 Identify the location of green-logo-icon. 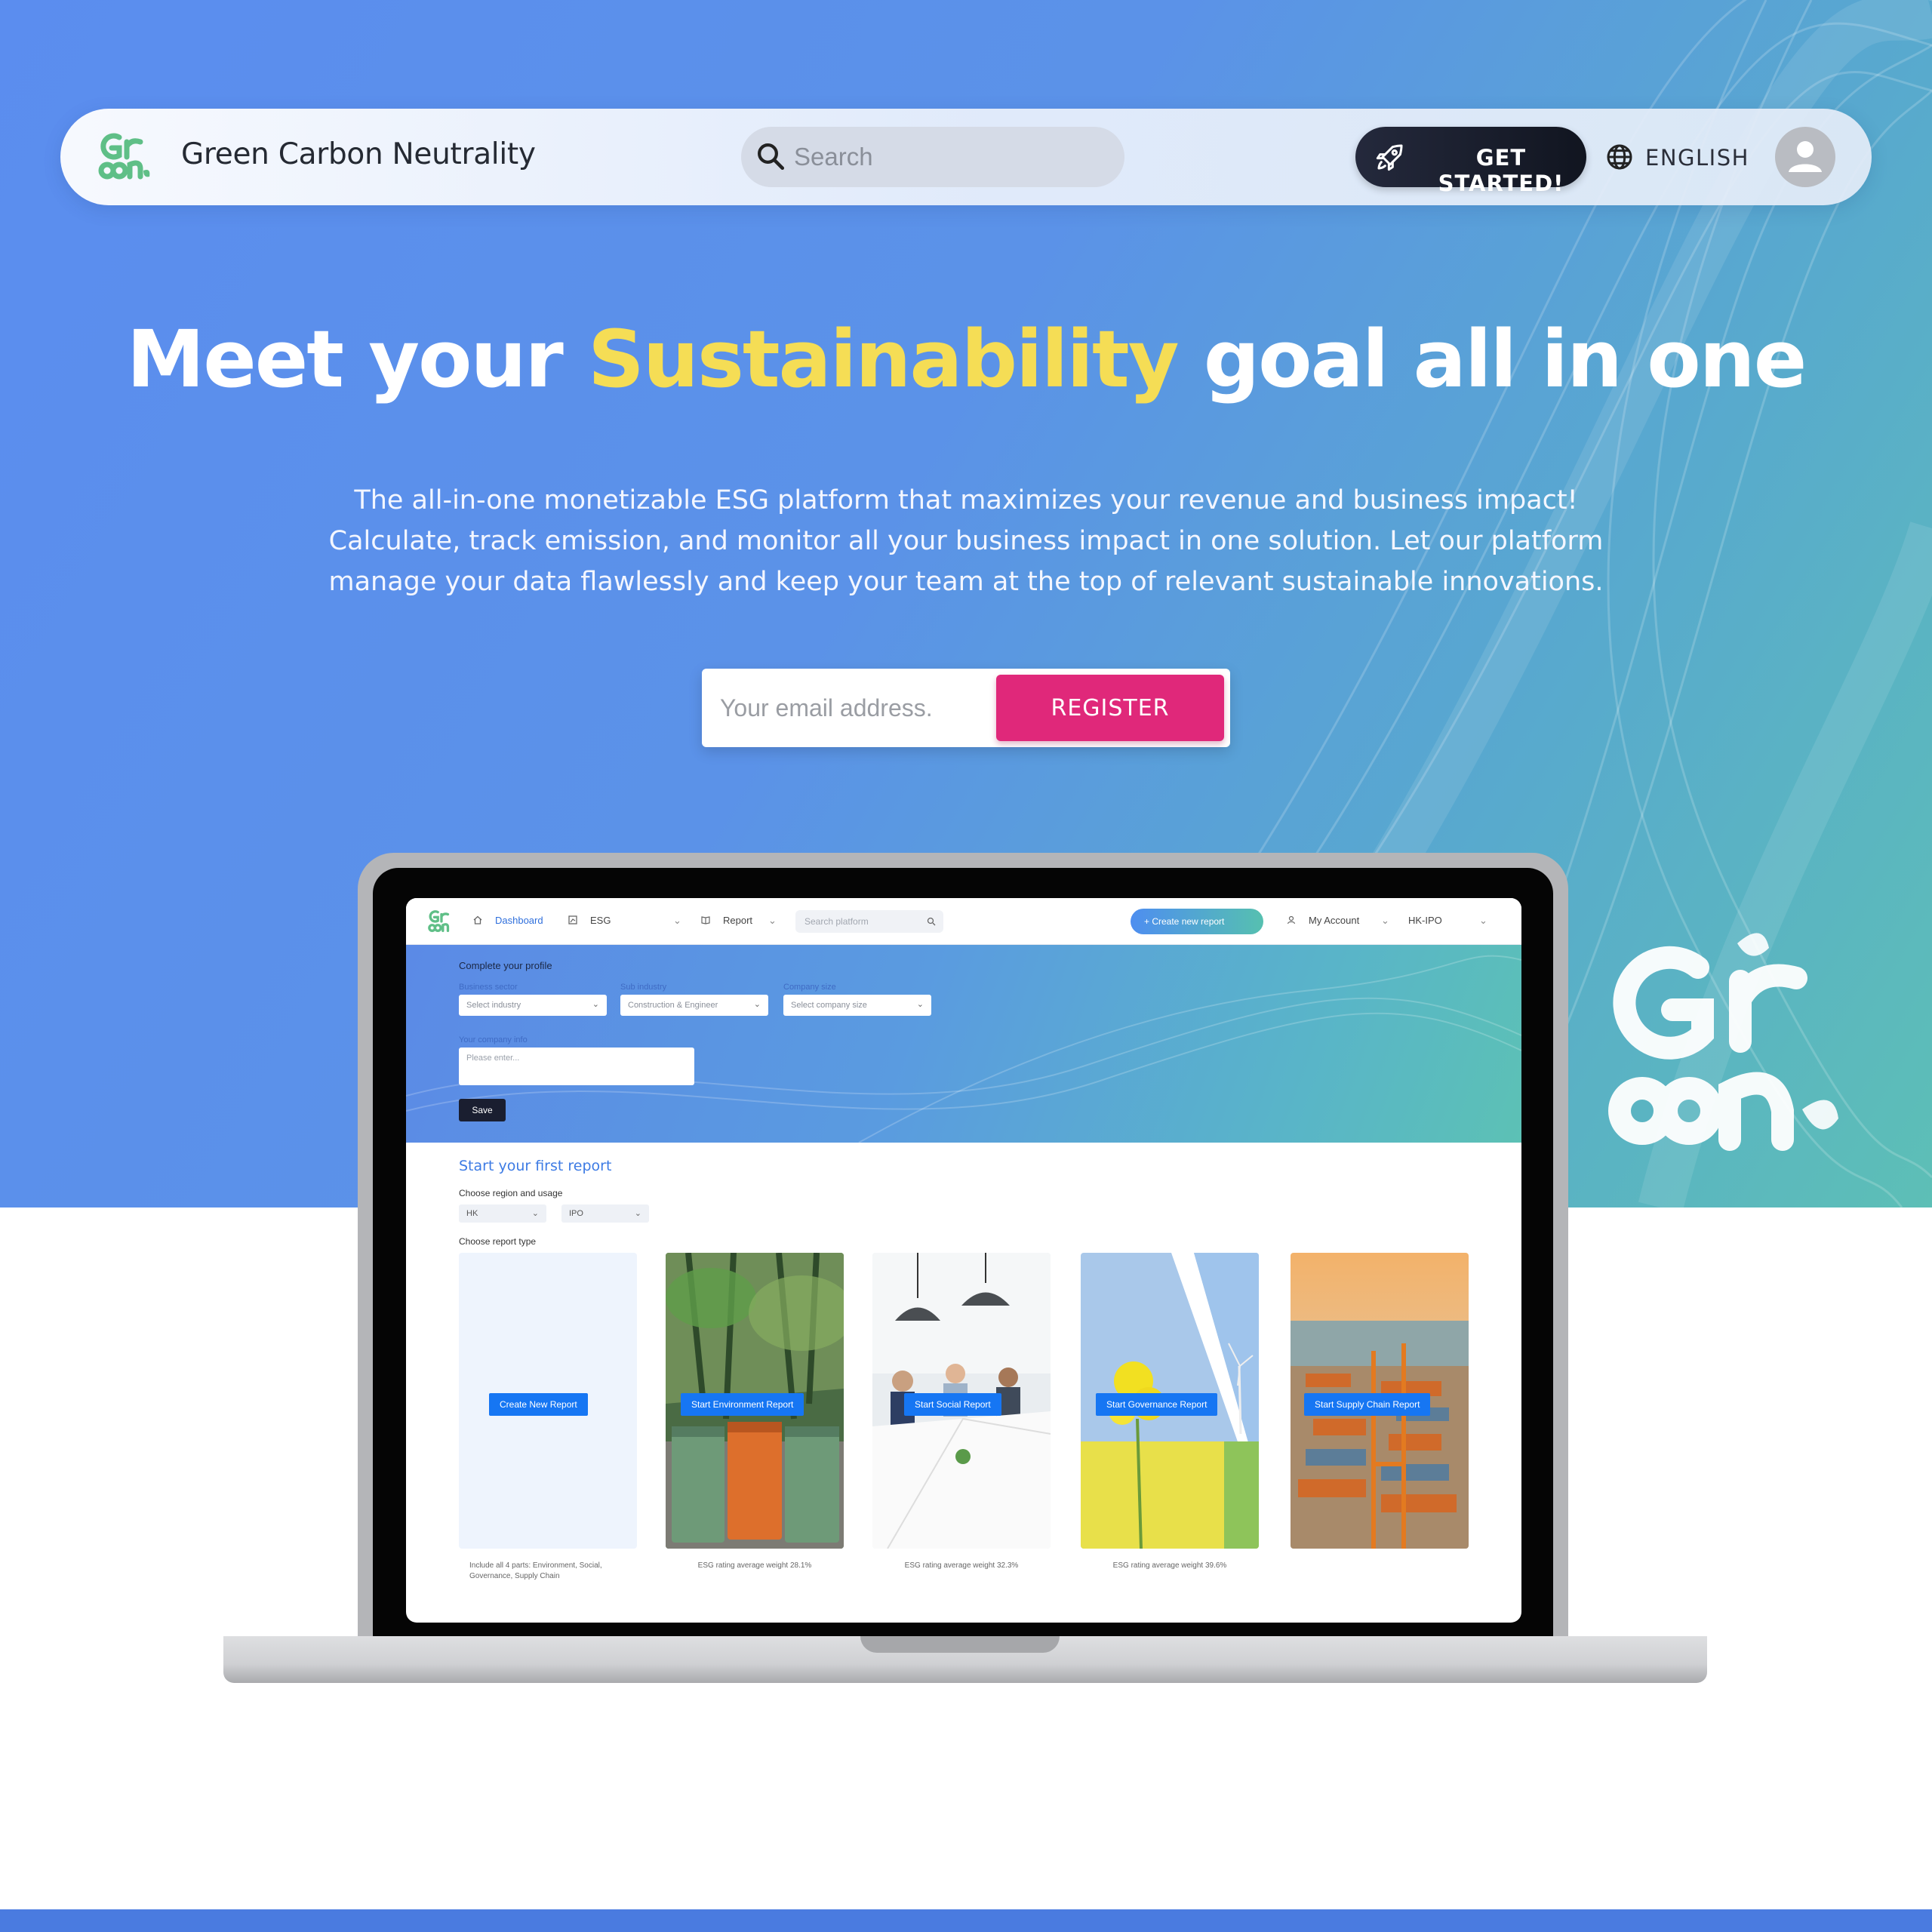
(1723, 1042).